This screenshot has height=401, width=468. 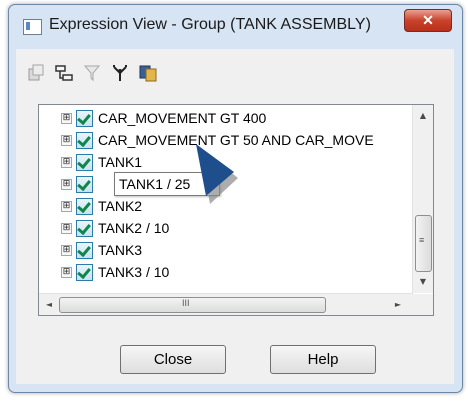 What do you see at coordinates (422, 199) in the screenshot?
I see `vertical-scrollbar: ▲ ▼` at bounding box center [422, 199].